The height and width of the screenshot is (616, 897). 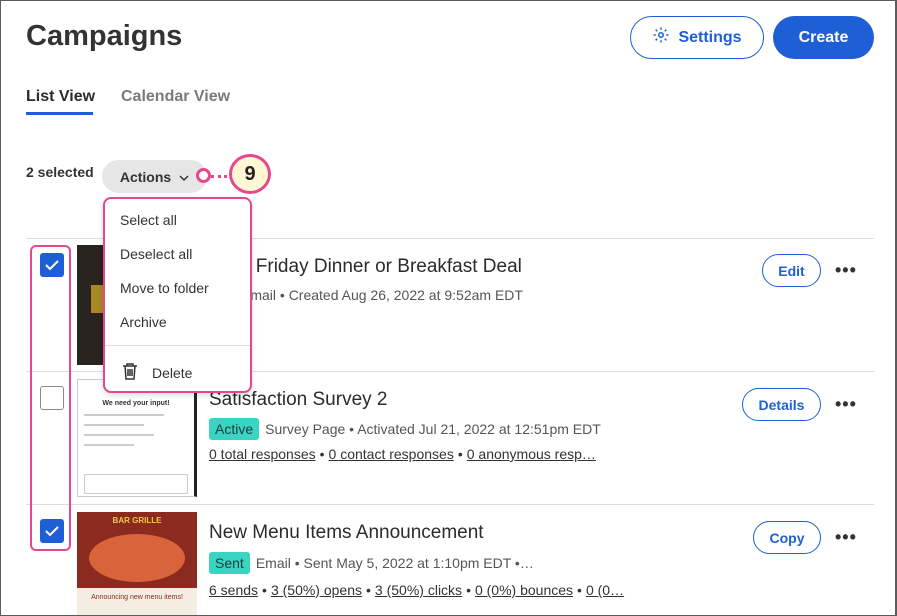 I want to click on tab-calendar-view: Calendar View, so click(x=175, y=97).